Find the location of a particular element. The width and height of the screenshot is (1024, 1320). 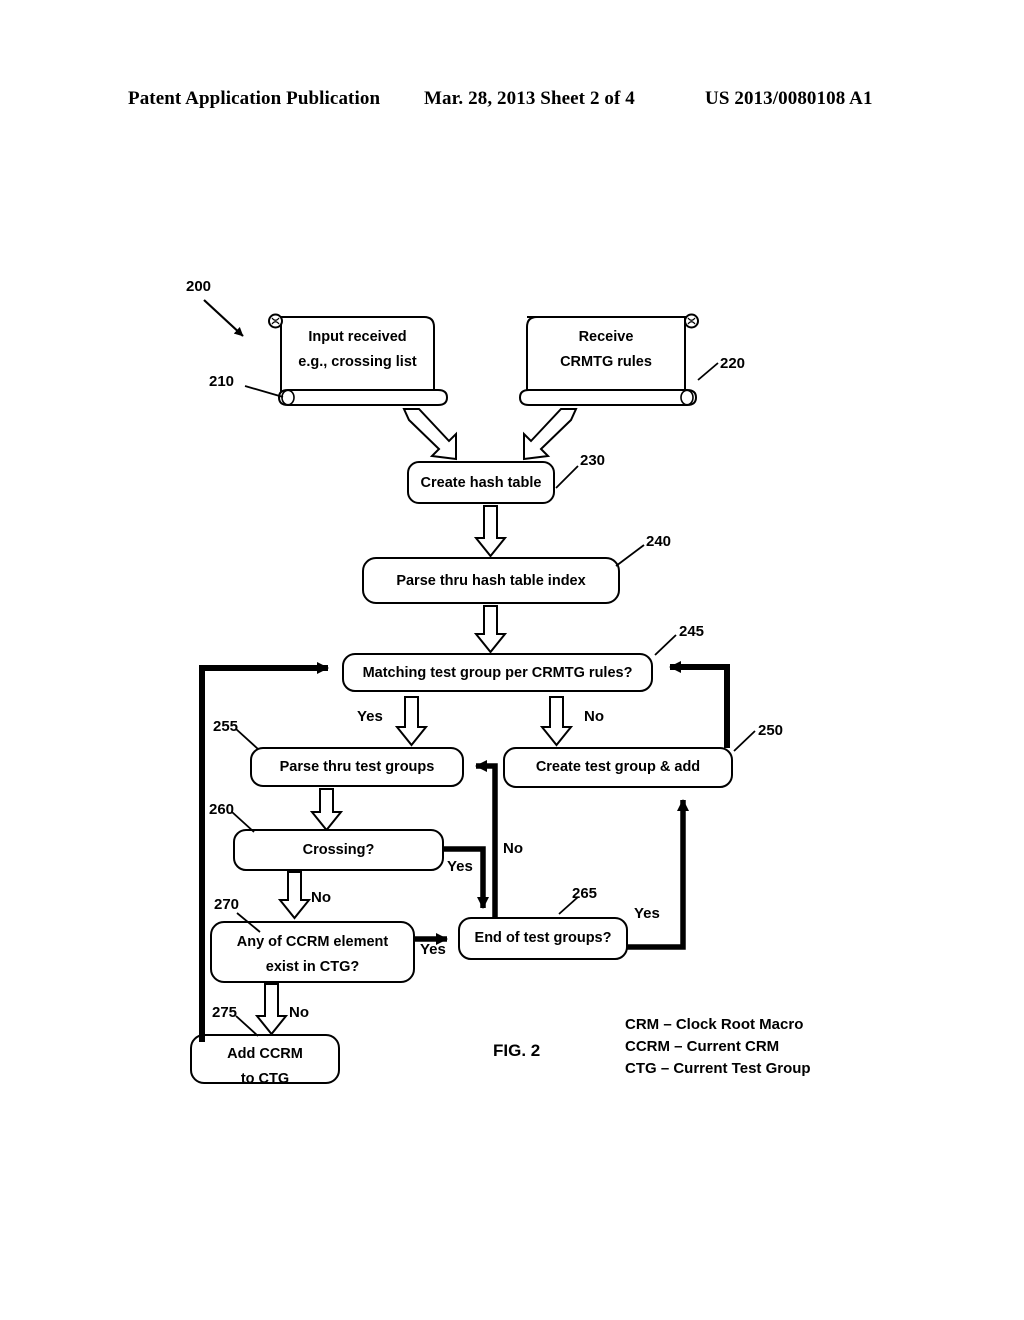

node-270-any-ccrm-element is located at coordinates (312, 952).